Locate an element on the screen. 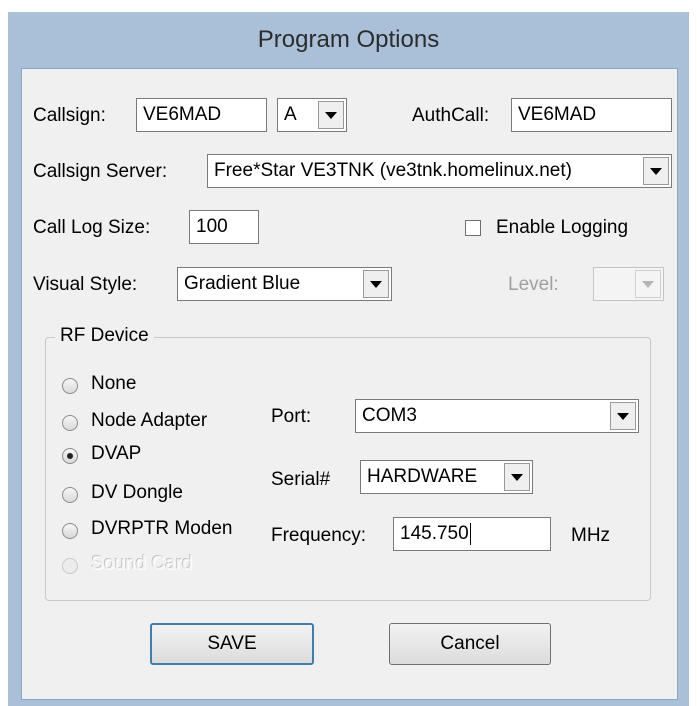 Image resolution: width=697 pixels, height=706 pixels. enable-logging-checkbox is located at coordinates (473, 228).